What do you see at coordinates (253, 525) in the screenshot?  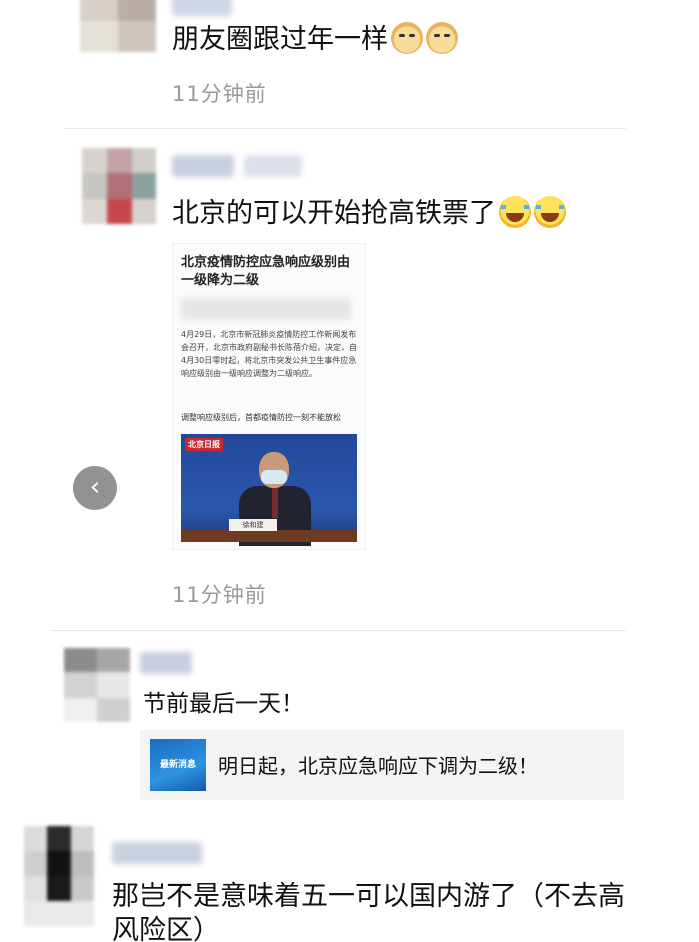 I see `nameplate: 徐和建` at bounding box center [253, 525].